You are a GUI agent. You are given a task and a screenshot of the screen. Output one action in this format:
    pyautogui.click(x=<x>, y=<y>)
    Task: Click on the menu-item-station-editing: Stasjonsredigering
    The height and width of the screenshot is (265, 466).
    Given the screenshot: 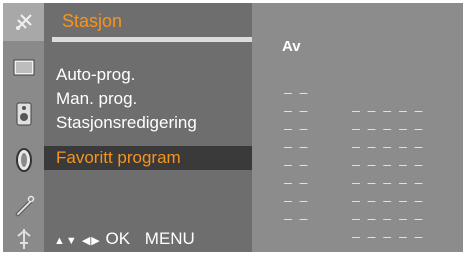 What is the action you would take?
    pyautogui.click(x=148, y=123)
    